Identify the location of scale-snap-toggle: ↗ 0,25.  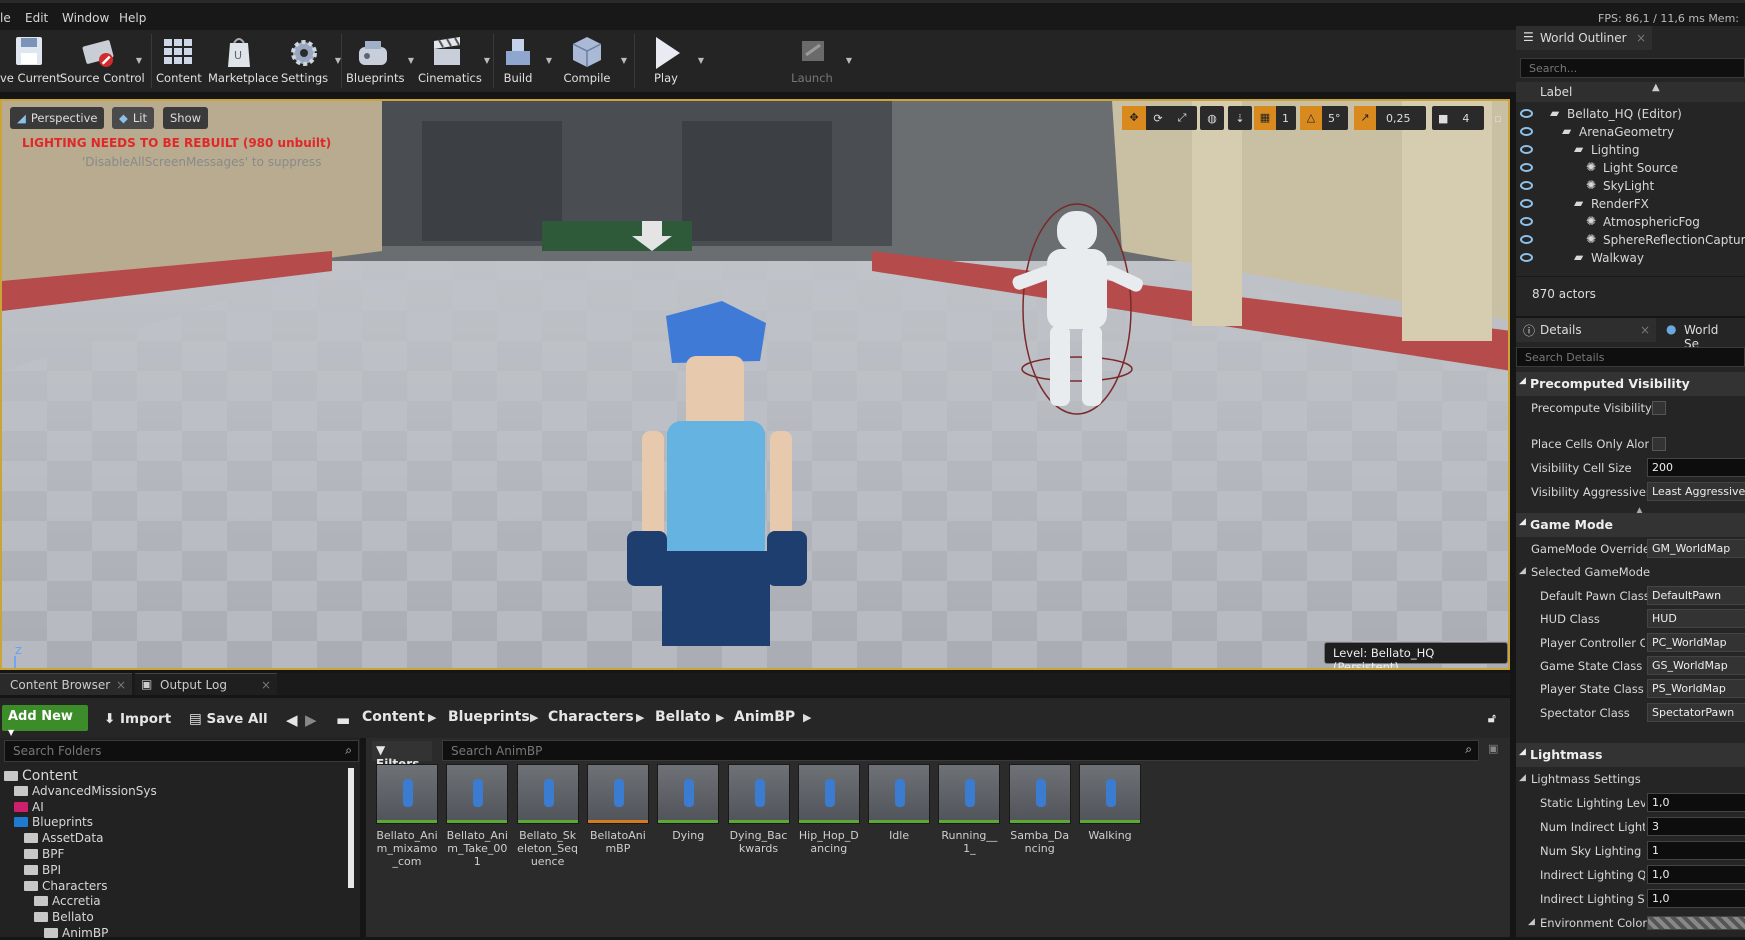
(1390, 118).